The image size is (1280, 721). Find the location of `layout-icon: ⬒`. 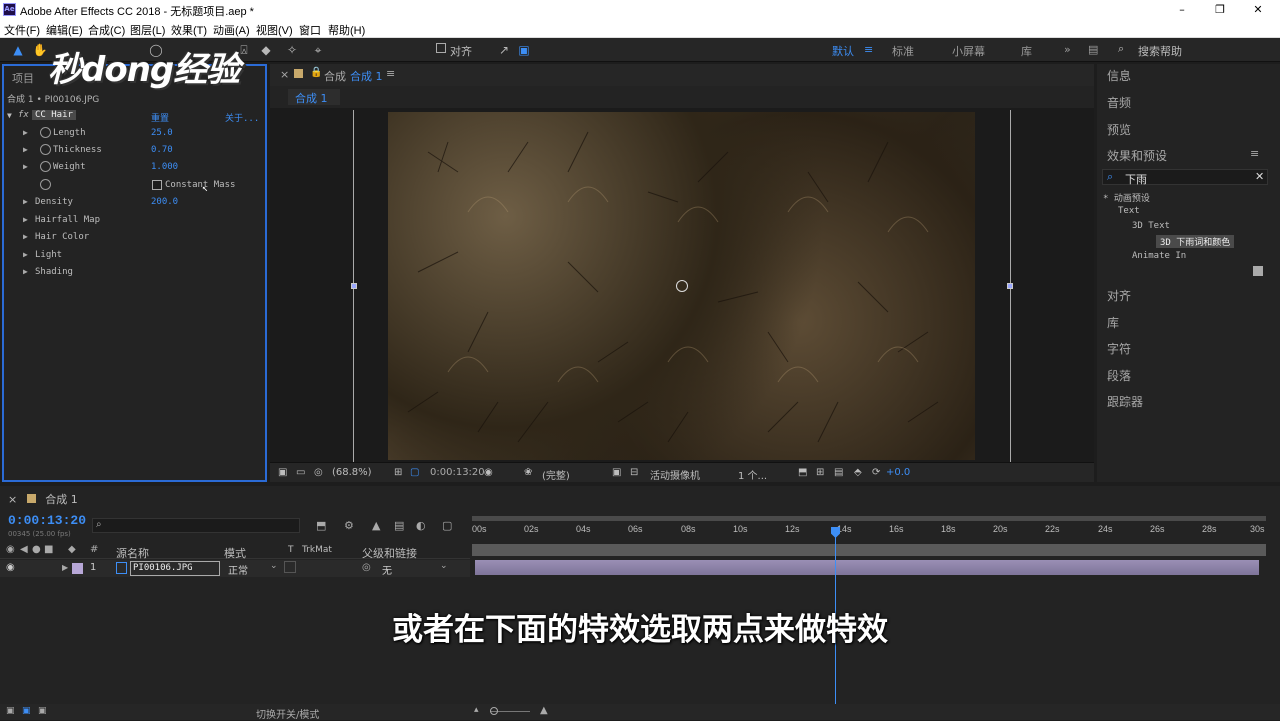

layout-icon: ⬒ is located at coordinates (802, 472).